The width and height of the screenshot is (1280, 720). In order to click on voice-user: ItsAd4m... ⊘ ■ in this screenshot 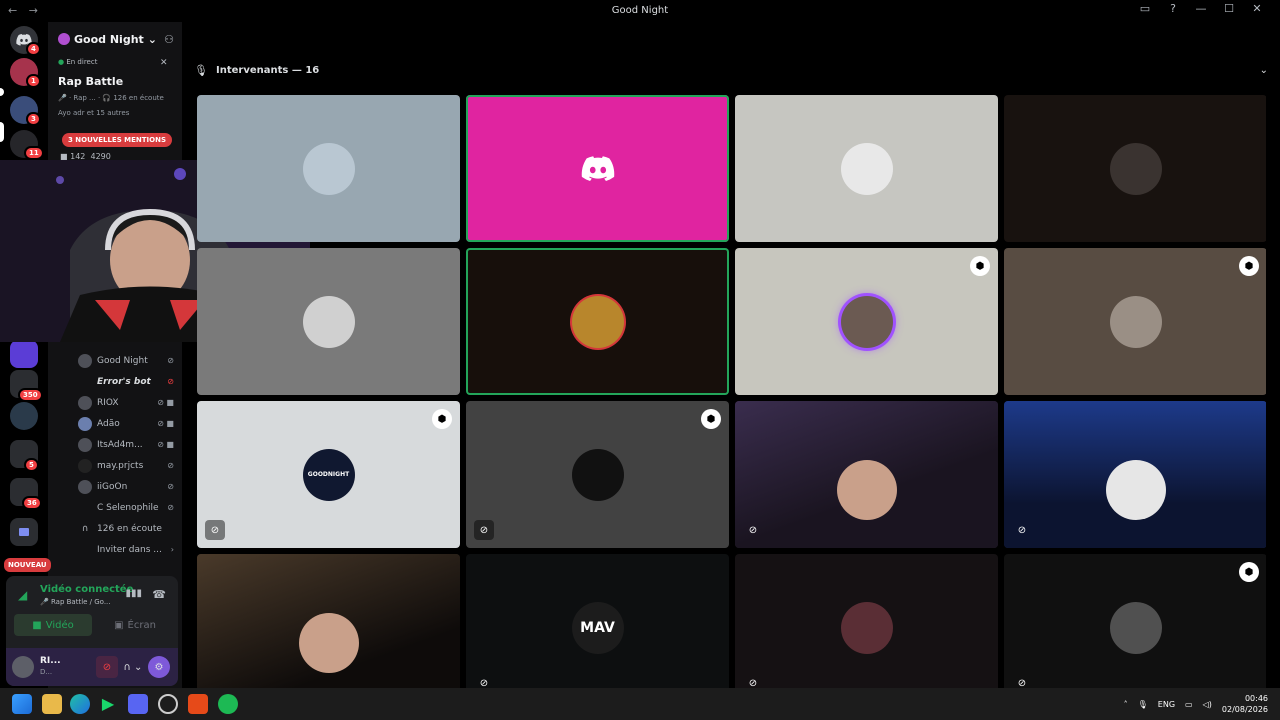, I will do `click(128, 444)`.